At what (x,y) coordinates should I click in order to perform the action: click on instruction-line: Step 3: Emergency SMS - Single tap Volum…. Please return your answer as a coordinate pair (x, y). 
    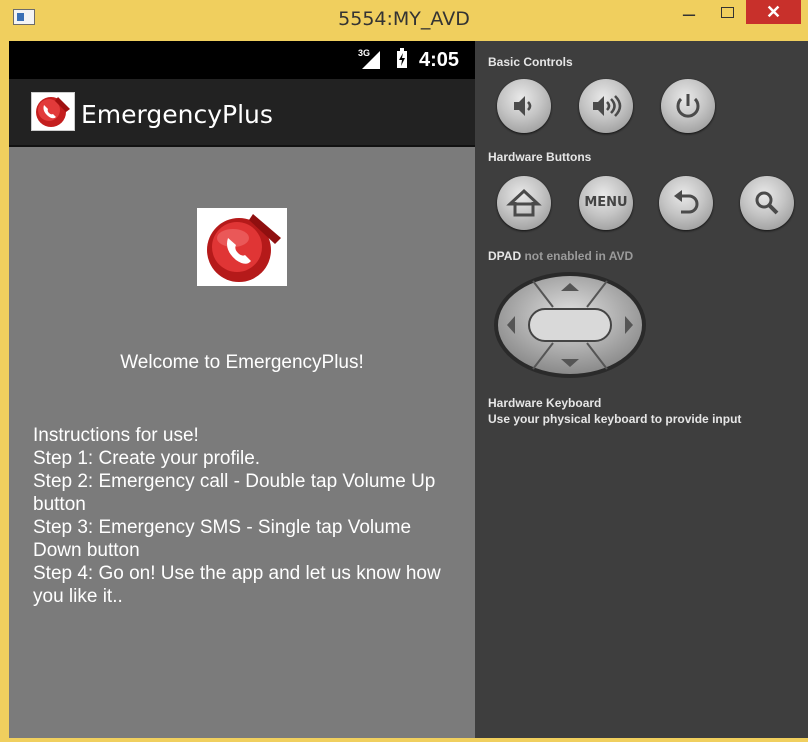
    Looking at the image, I should click on (222, 539).